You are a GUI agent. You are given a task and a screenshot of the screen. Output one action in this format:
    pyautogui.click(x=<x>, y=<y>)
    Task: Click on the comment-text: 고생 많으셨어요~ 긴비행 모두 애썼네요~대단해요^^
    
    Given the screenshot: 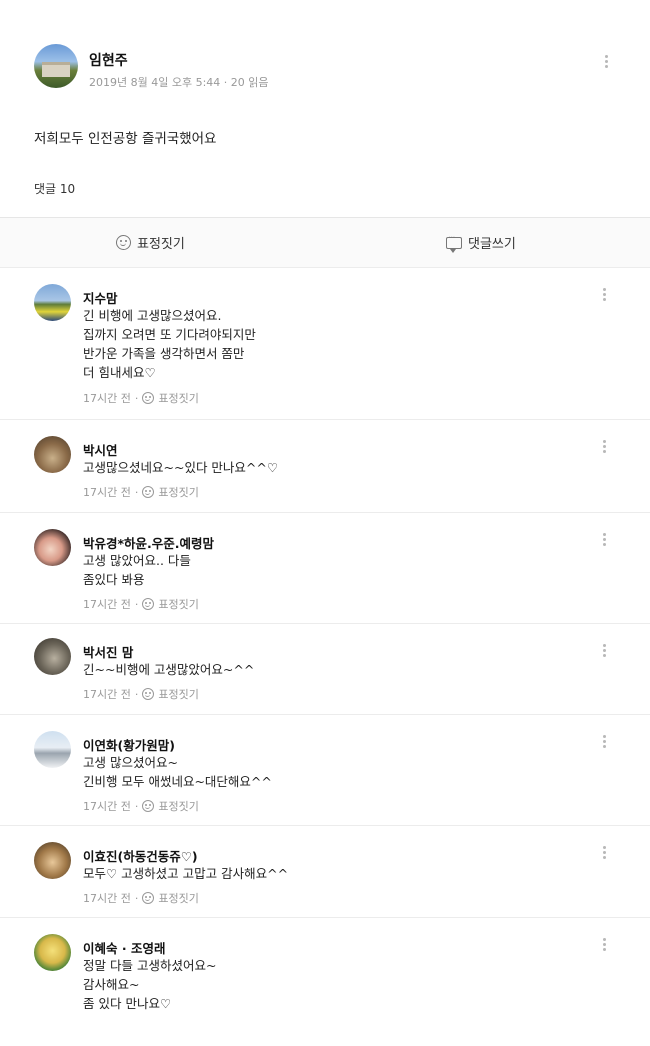 What is the action you would take?
    pyautogui.click(x=177, y=772)
    